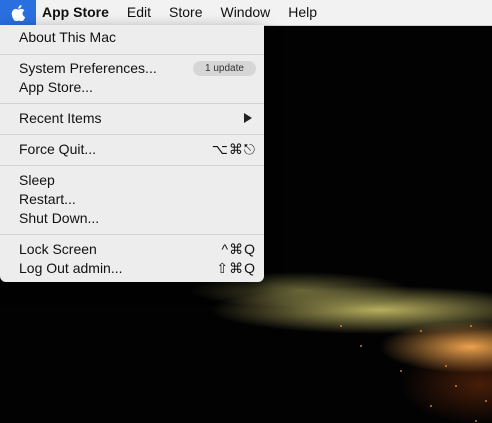  What do you see at coordinates (224, 68) in the screenshot?
I see `update-badge: 1 update` at bounding box center [224, 68].